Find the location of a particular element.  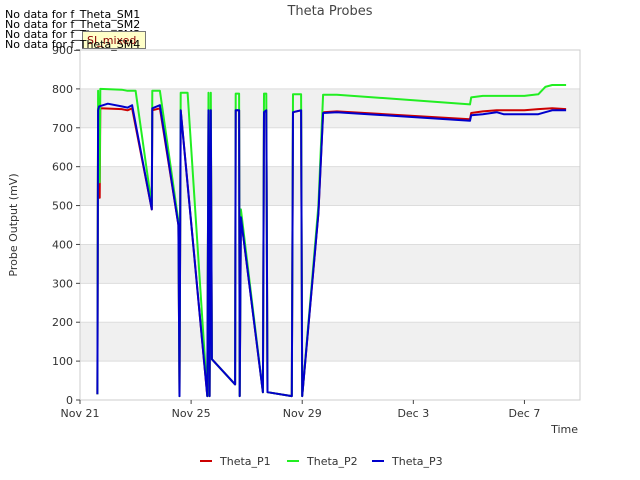

y-tick-label: 700 is located at coordinates (62, 128).